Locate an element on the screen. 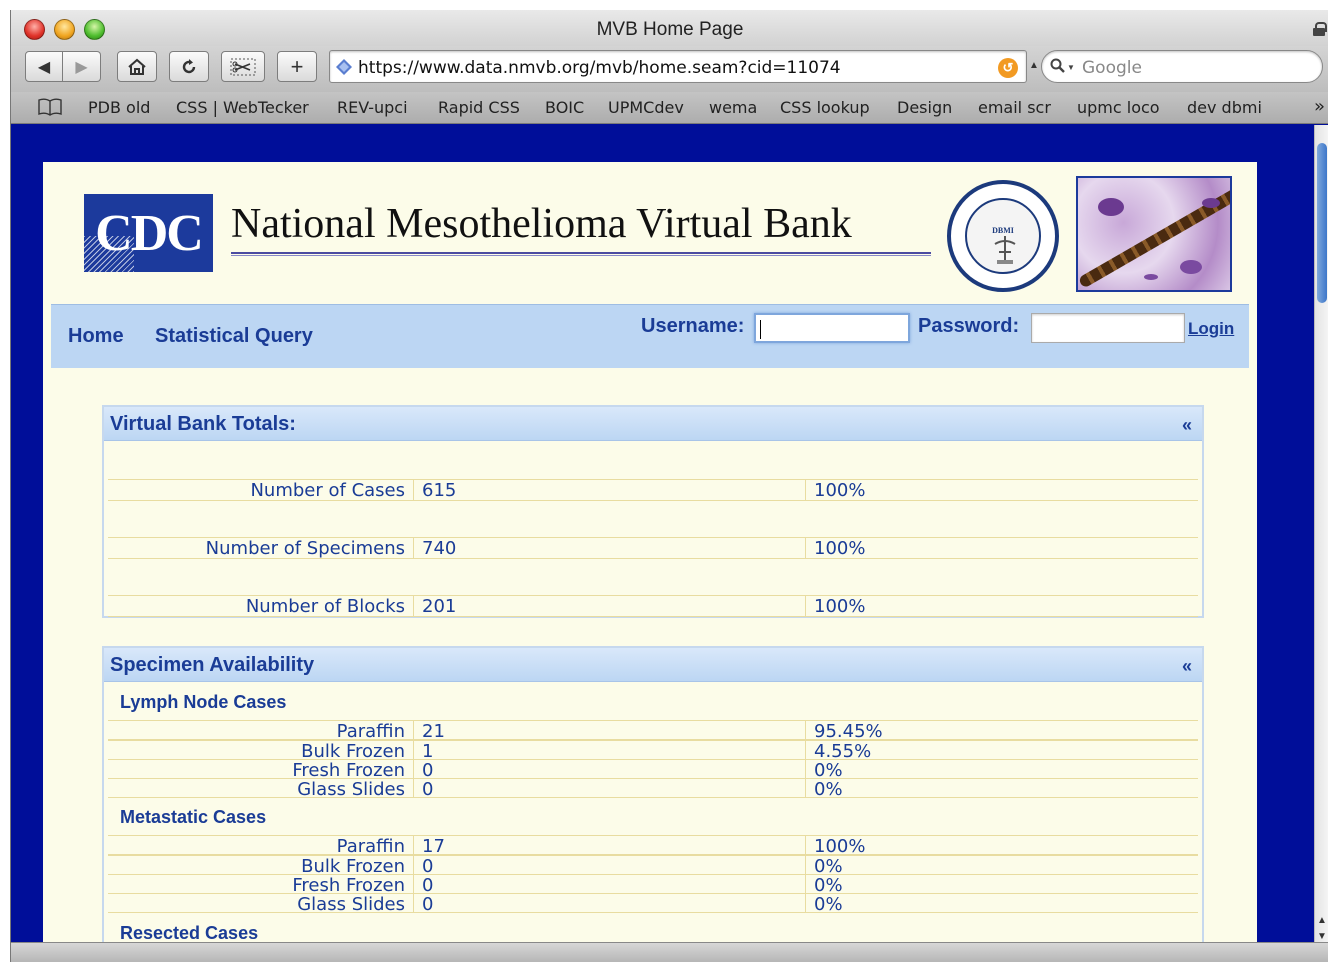 The width and height of the screenshot is (1328, 962). scroll-up-icon: ▲ is located at coordinates (1322, 920).